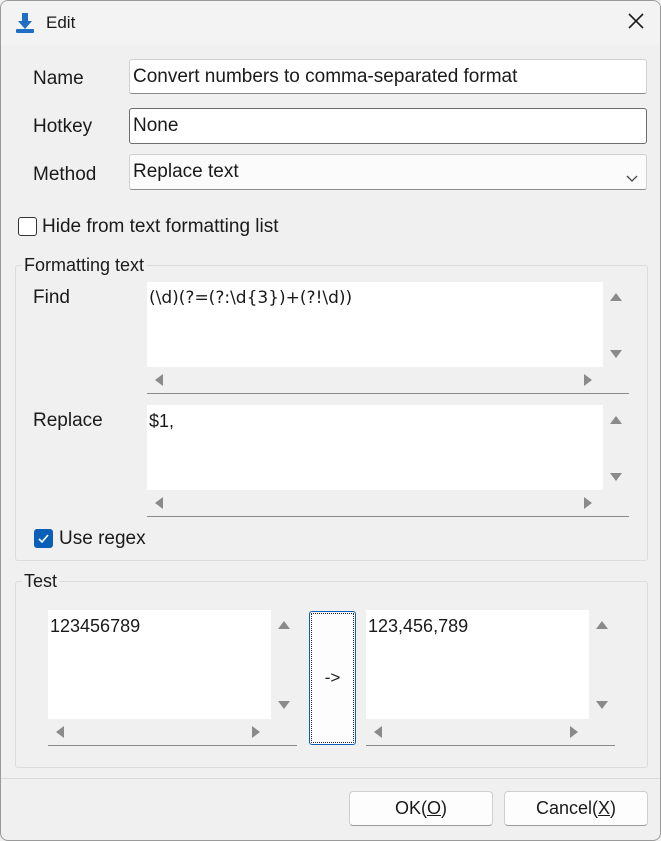 The width and height of the screenshot is (661, 841). What do you see at coordinates (330, 778) in the screenshot?
I see `footer-divider` at bounding box center [330, 778].